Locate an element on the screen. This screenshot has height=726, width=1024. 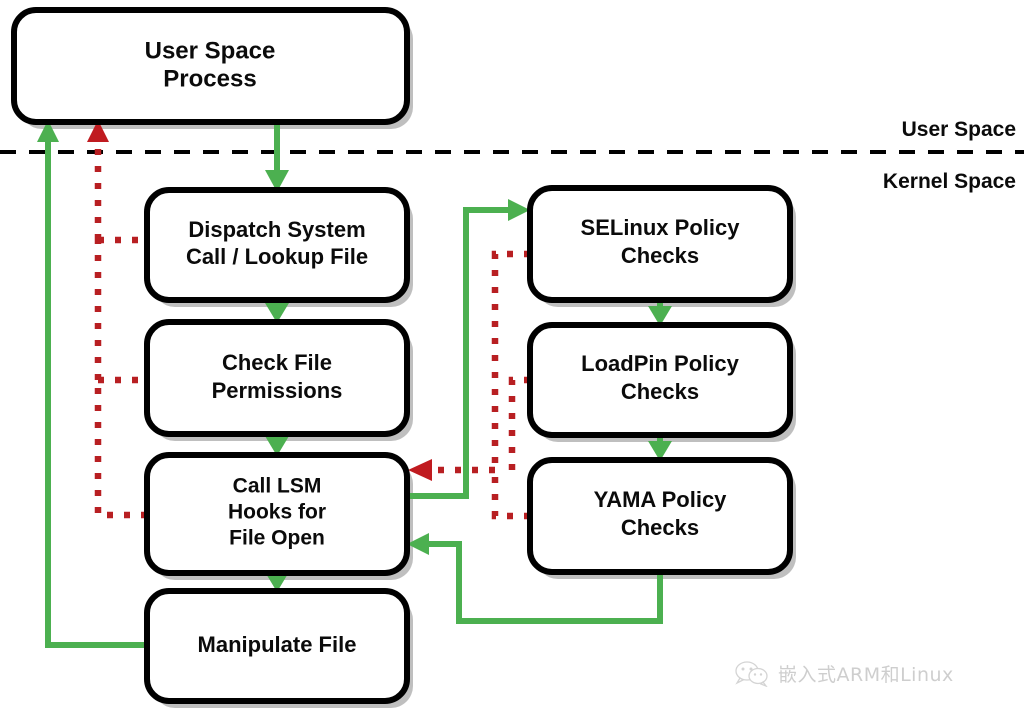
node-user-space-process: User Space Process is located at coordinates (210, 66).